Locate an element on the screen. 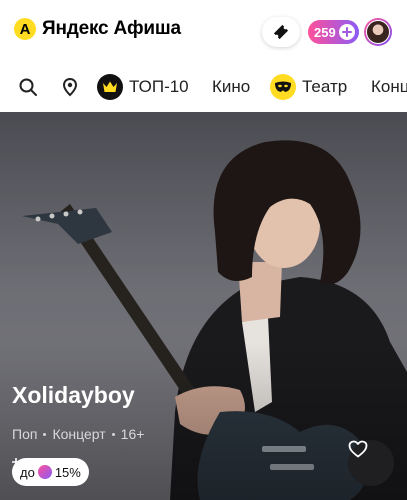  nav-concerts-label: Конц is located at coordinates (389, 86).